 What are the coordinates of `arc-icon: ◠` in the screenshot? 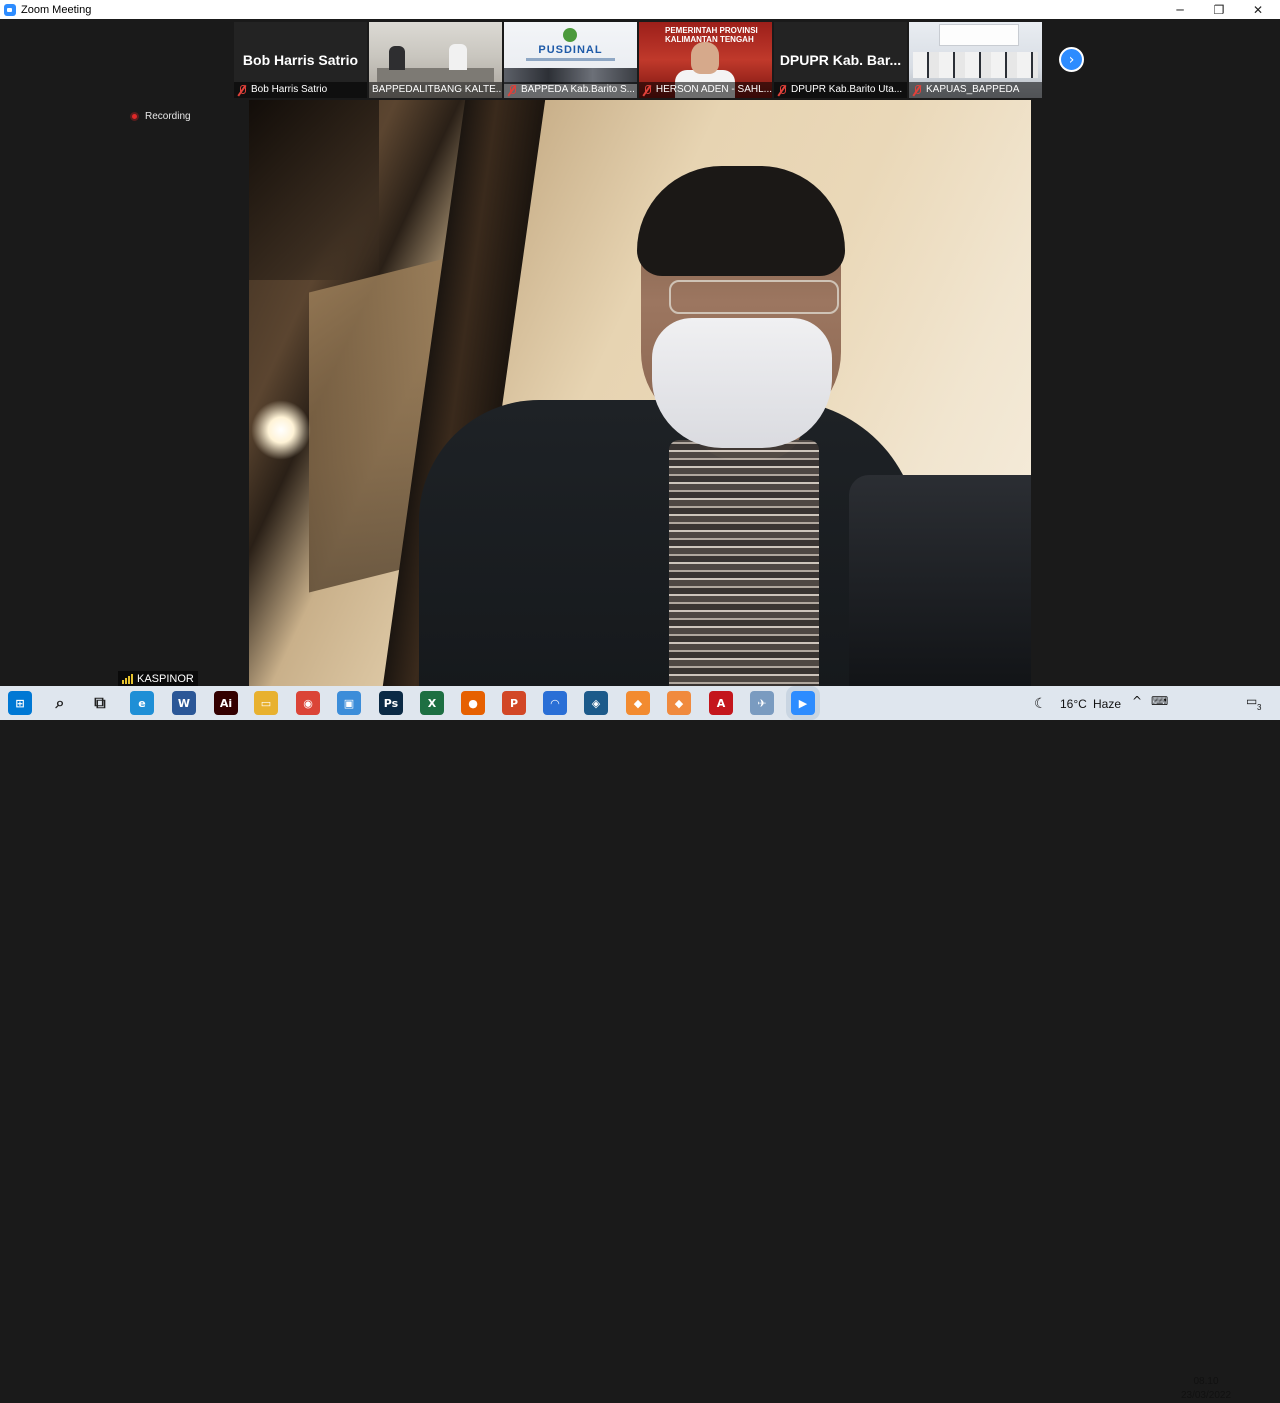 It's located at (555, 703).